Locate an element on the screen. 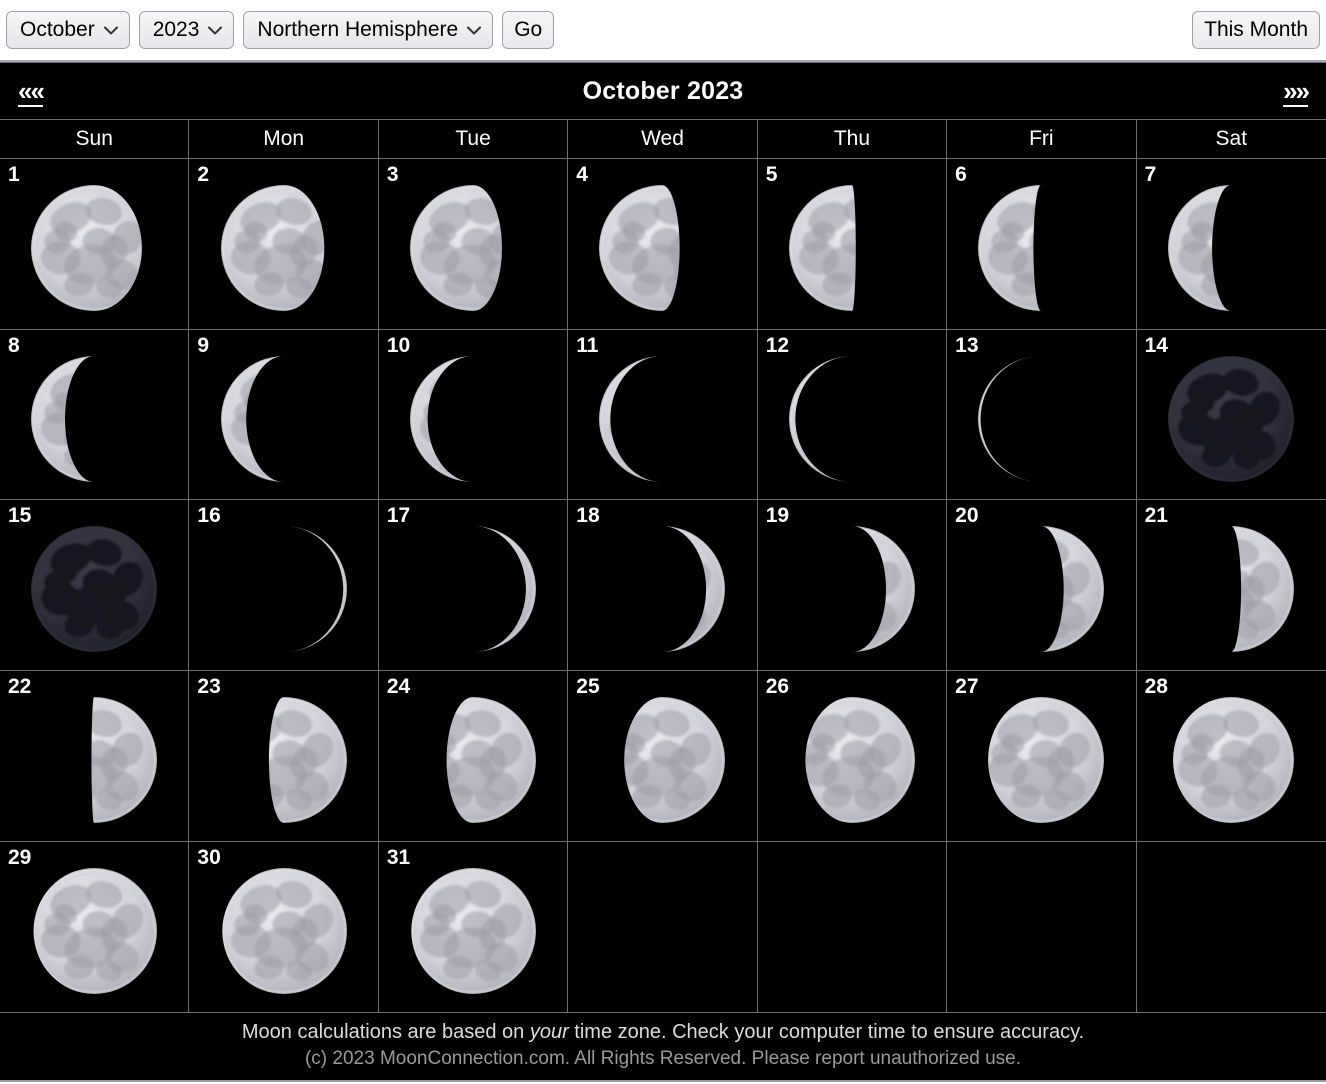 This screenshot has height=1084, width=1326. day-number: 27 is located at coordinates (967, 687).